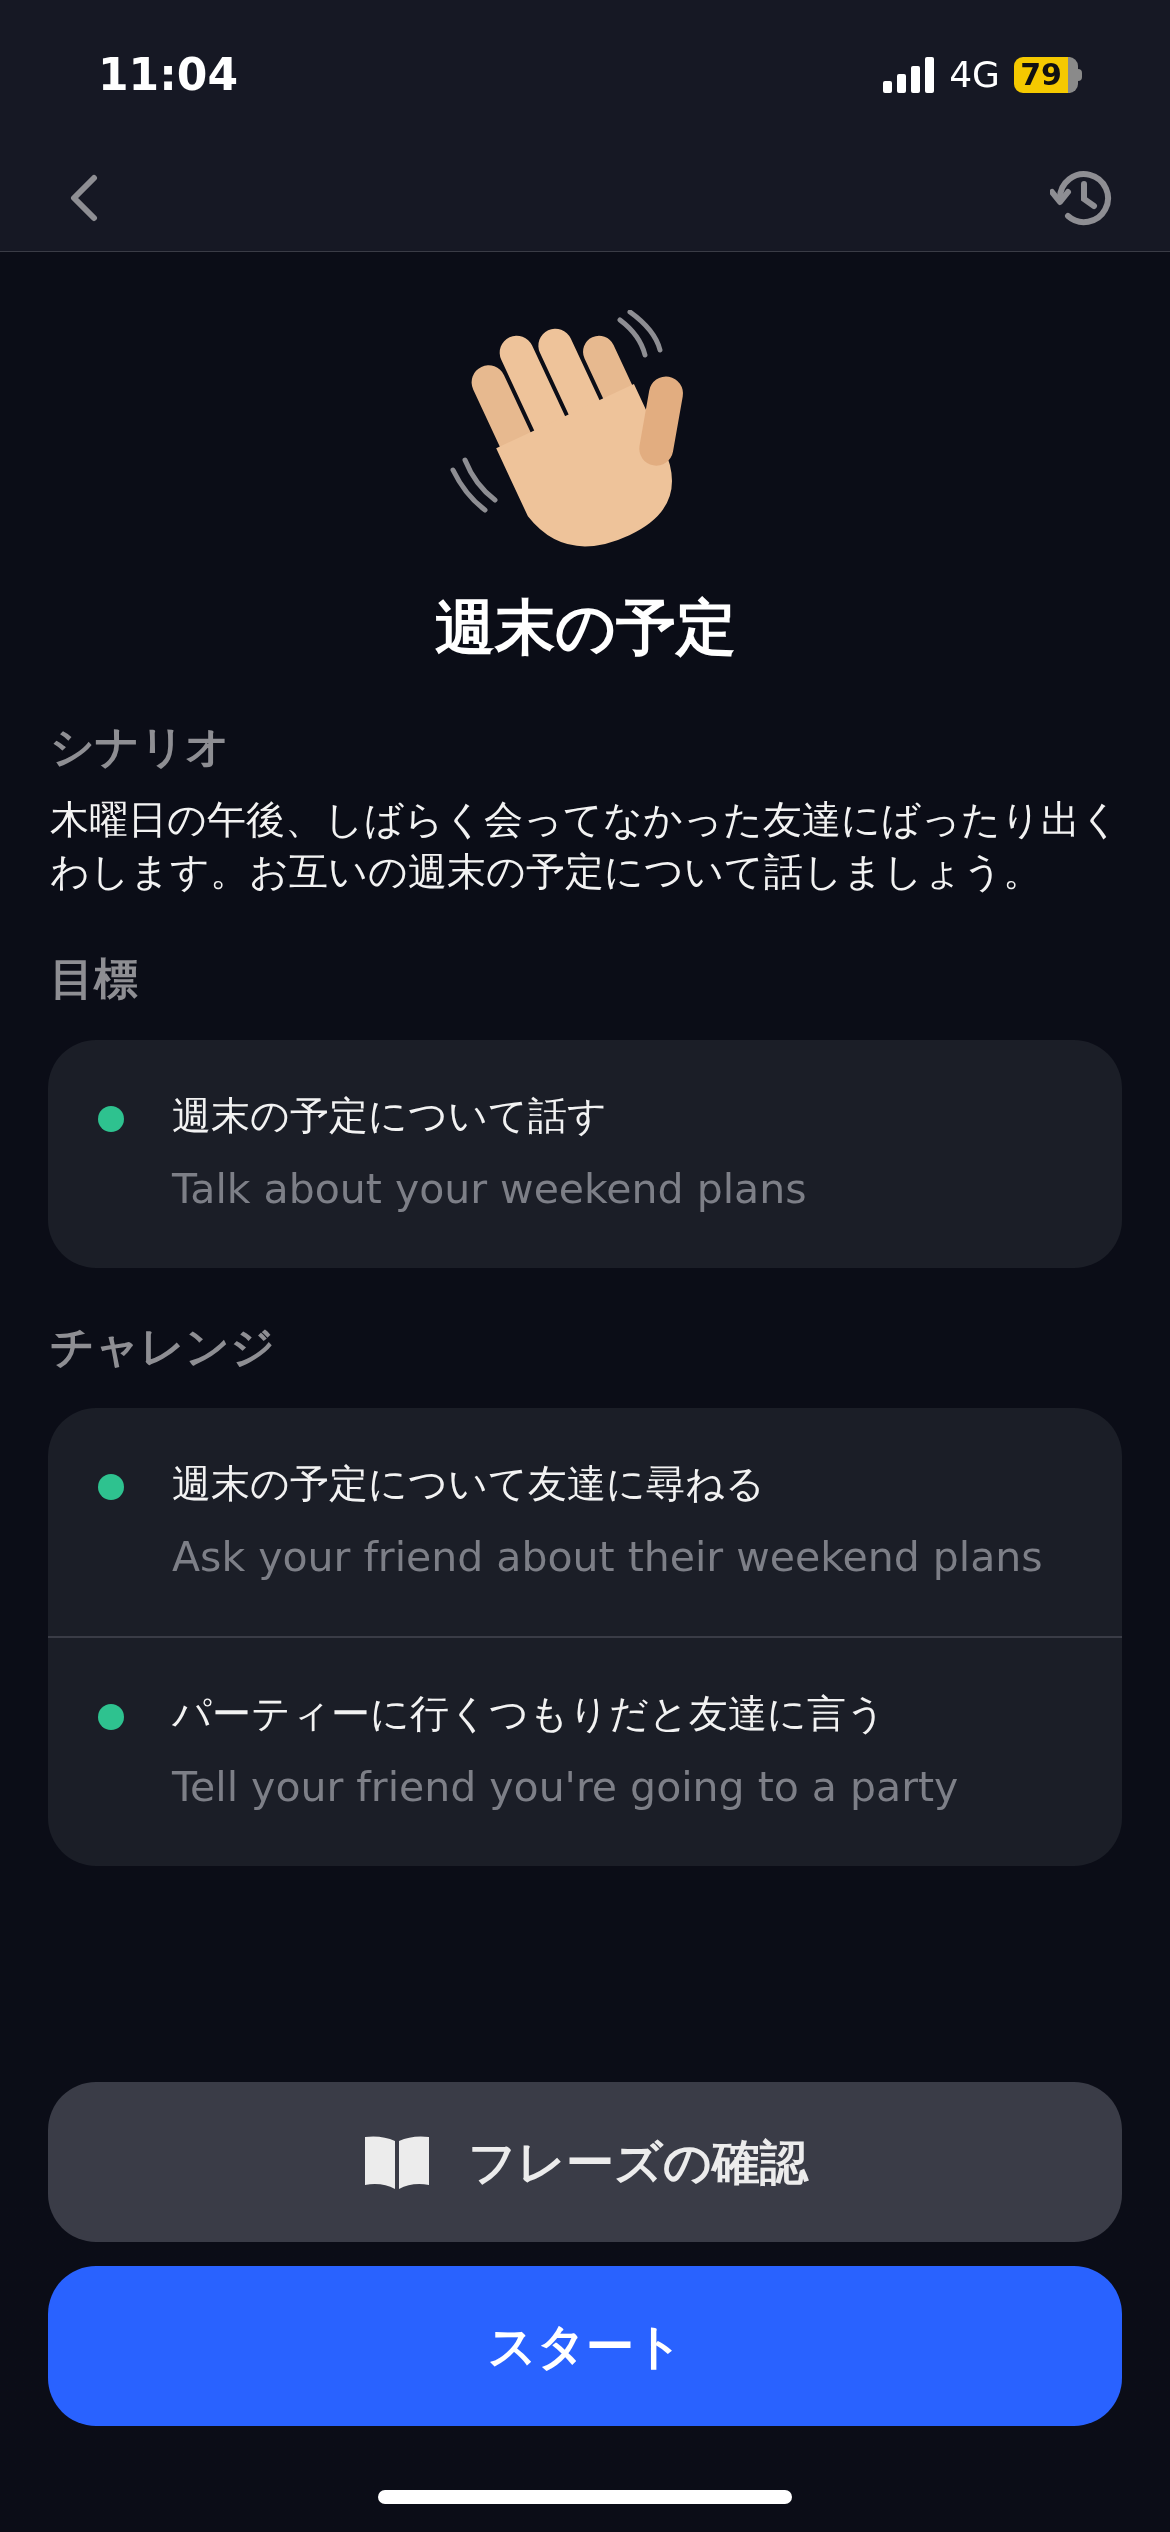 The width and height of the screenshot is (1170, 2532). I want to click on section-heading: シナリオ, so click(140, 747).